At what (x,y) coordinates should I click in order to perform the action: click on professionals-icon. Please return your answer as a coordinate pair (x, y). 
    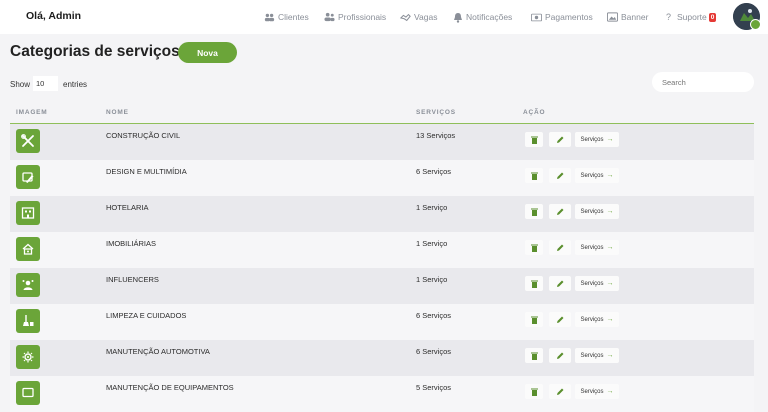
    Looking at the image, I should click on (329, 17).